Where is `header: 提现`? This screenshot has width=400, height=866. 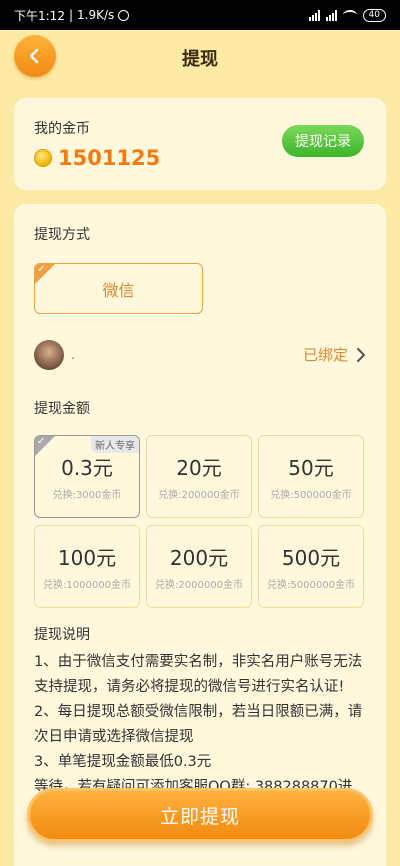 header: 提现 is located at coordinates (200, 58).